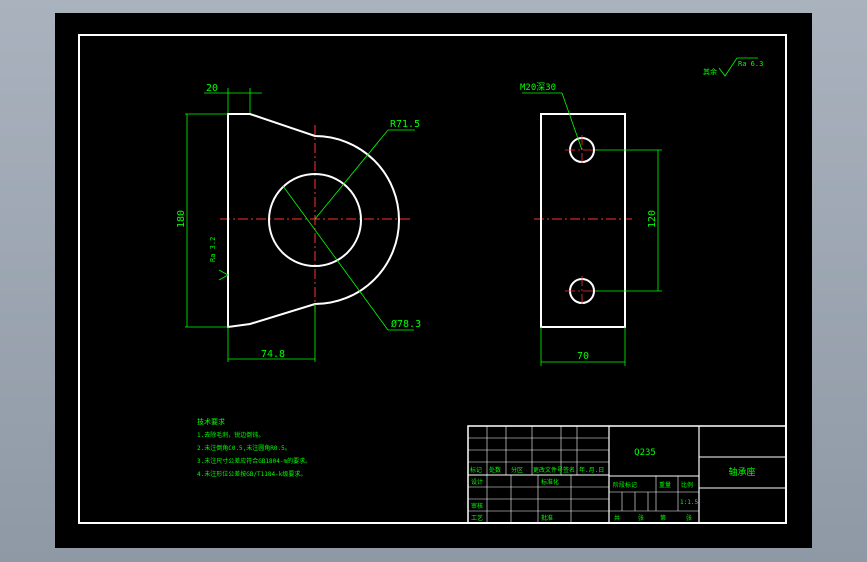  I want to click on tech-note: 4.未注形位公差按GB/T1184-k级要求。, so click(251, 474).